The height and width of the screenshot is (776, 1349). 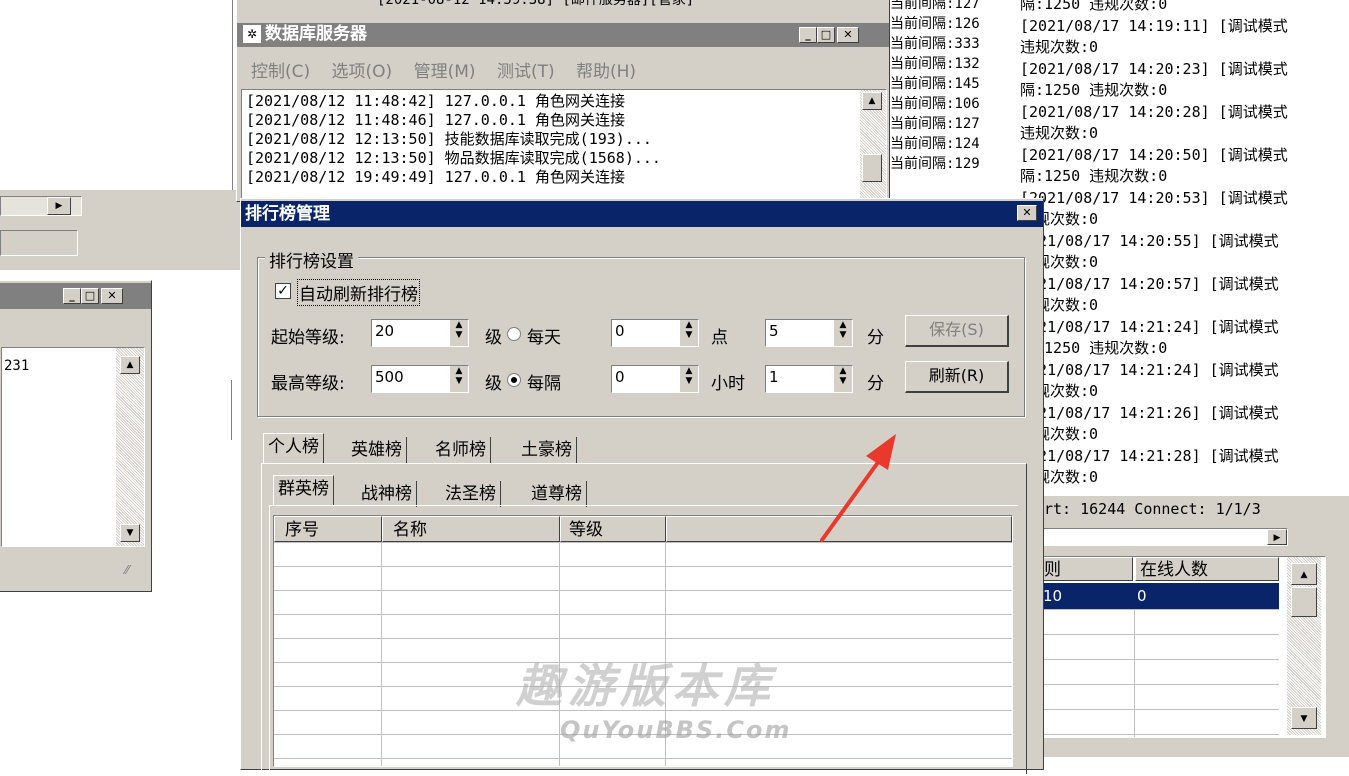 I want to click on col-header-level: 等级, so click(x=613, y=529).